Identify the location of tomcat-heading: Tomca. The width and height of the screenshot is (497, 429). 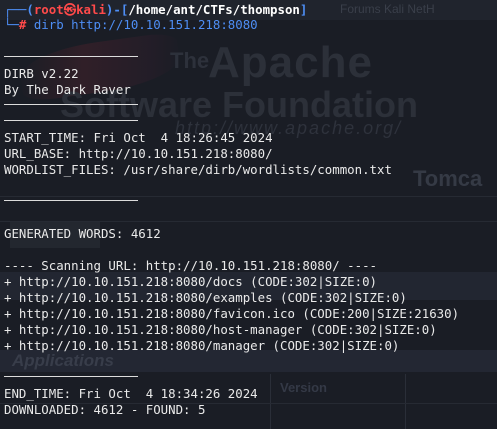
(448, 178).